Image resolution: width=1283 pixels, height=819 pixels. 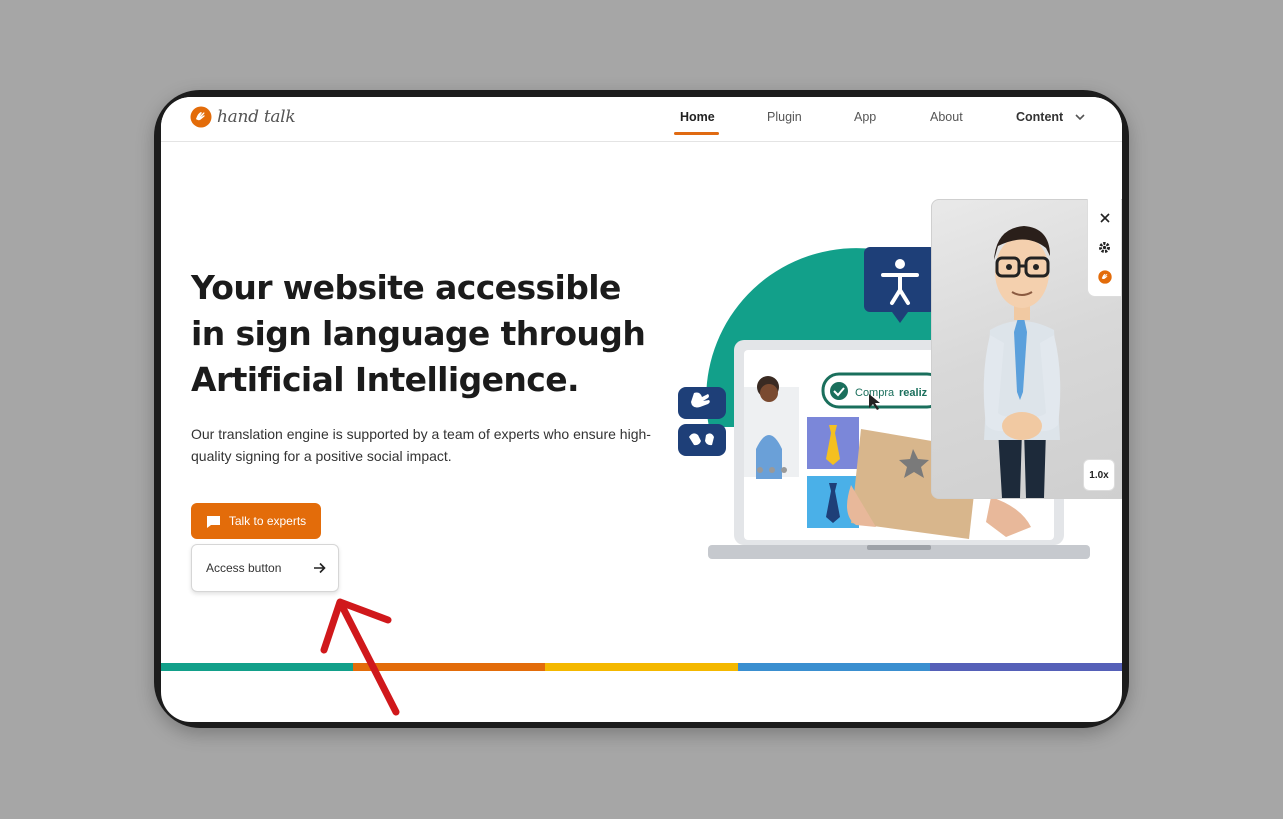 I want to click on widget-close-button, so click(x=1105, y=218).